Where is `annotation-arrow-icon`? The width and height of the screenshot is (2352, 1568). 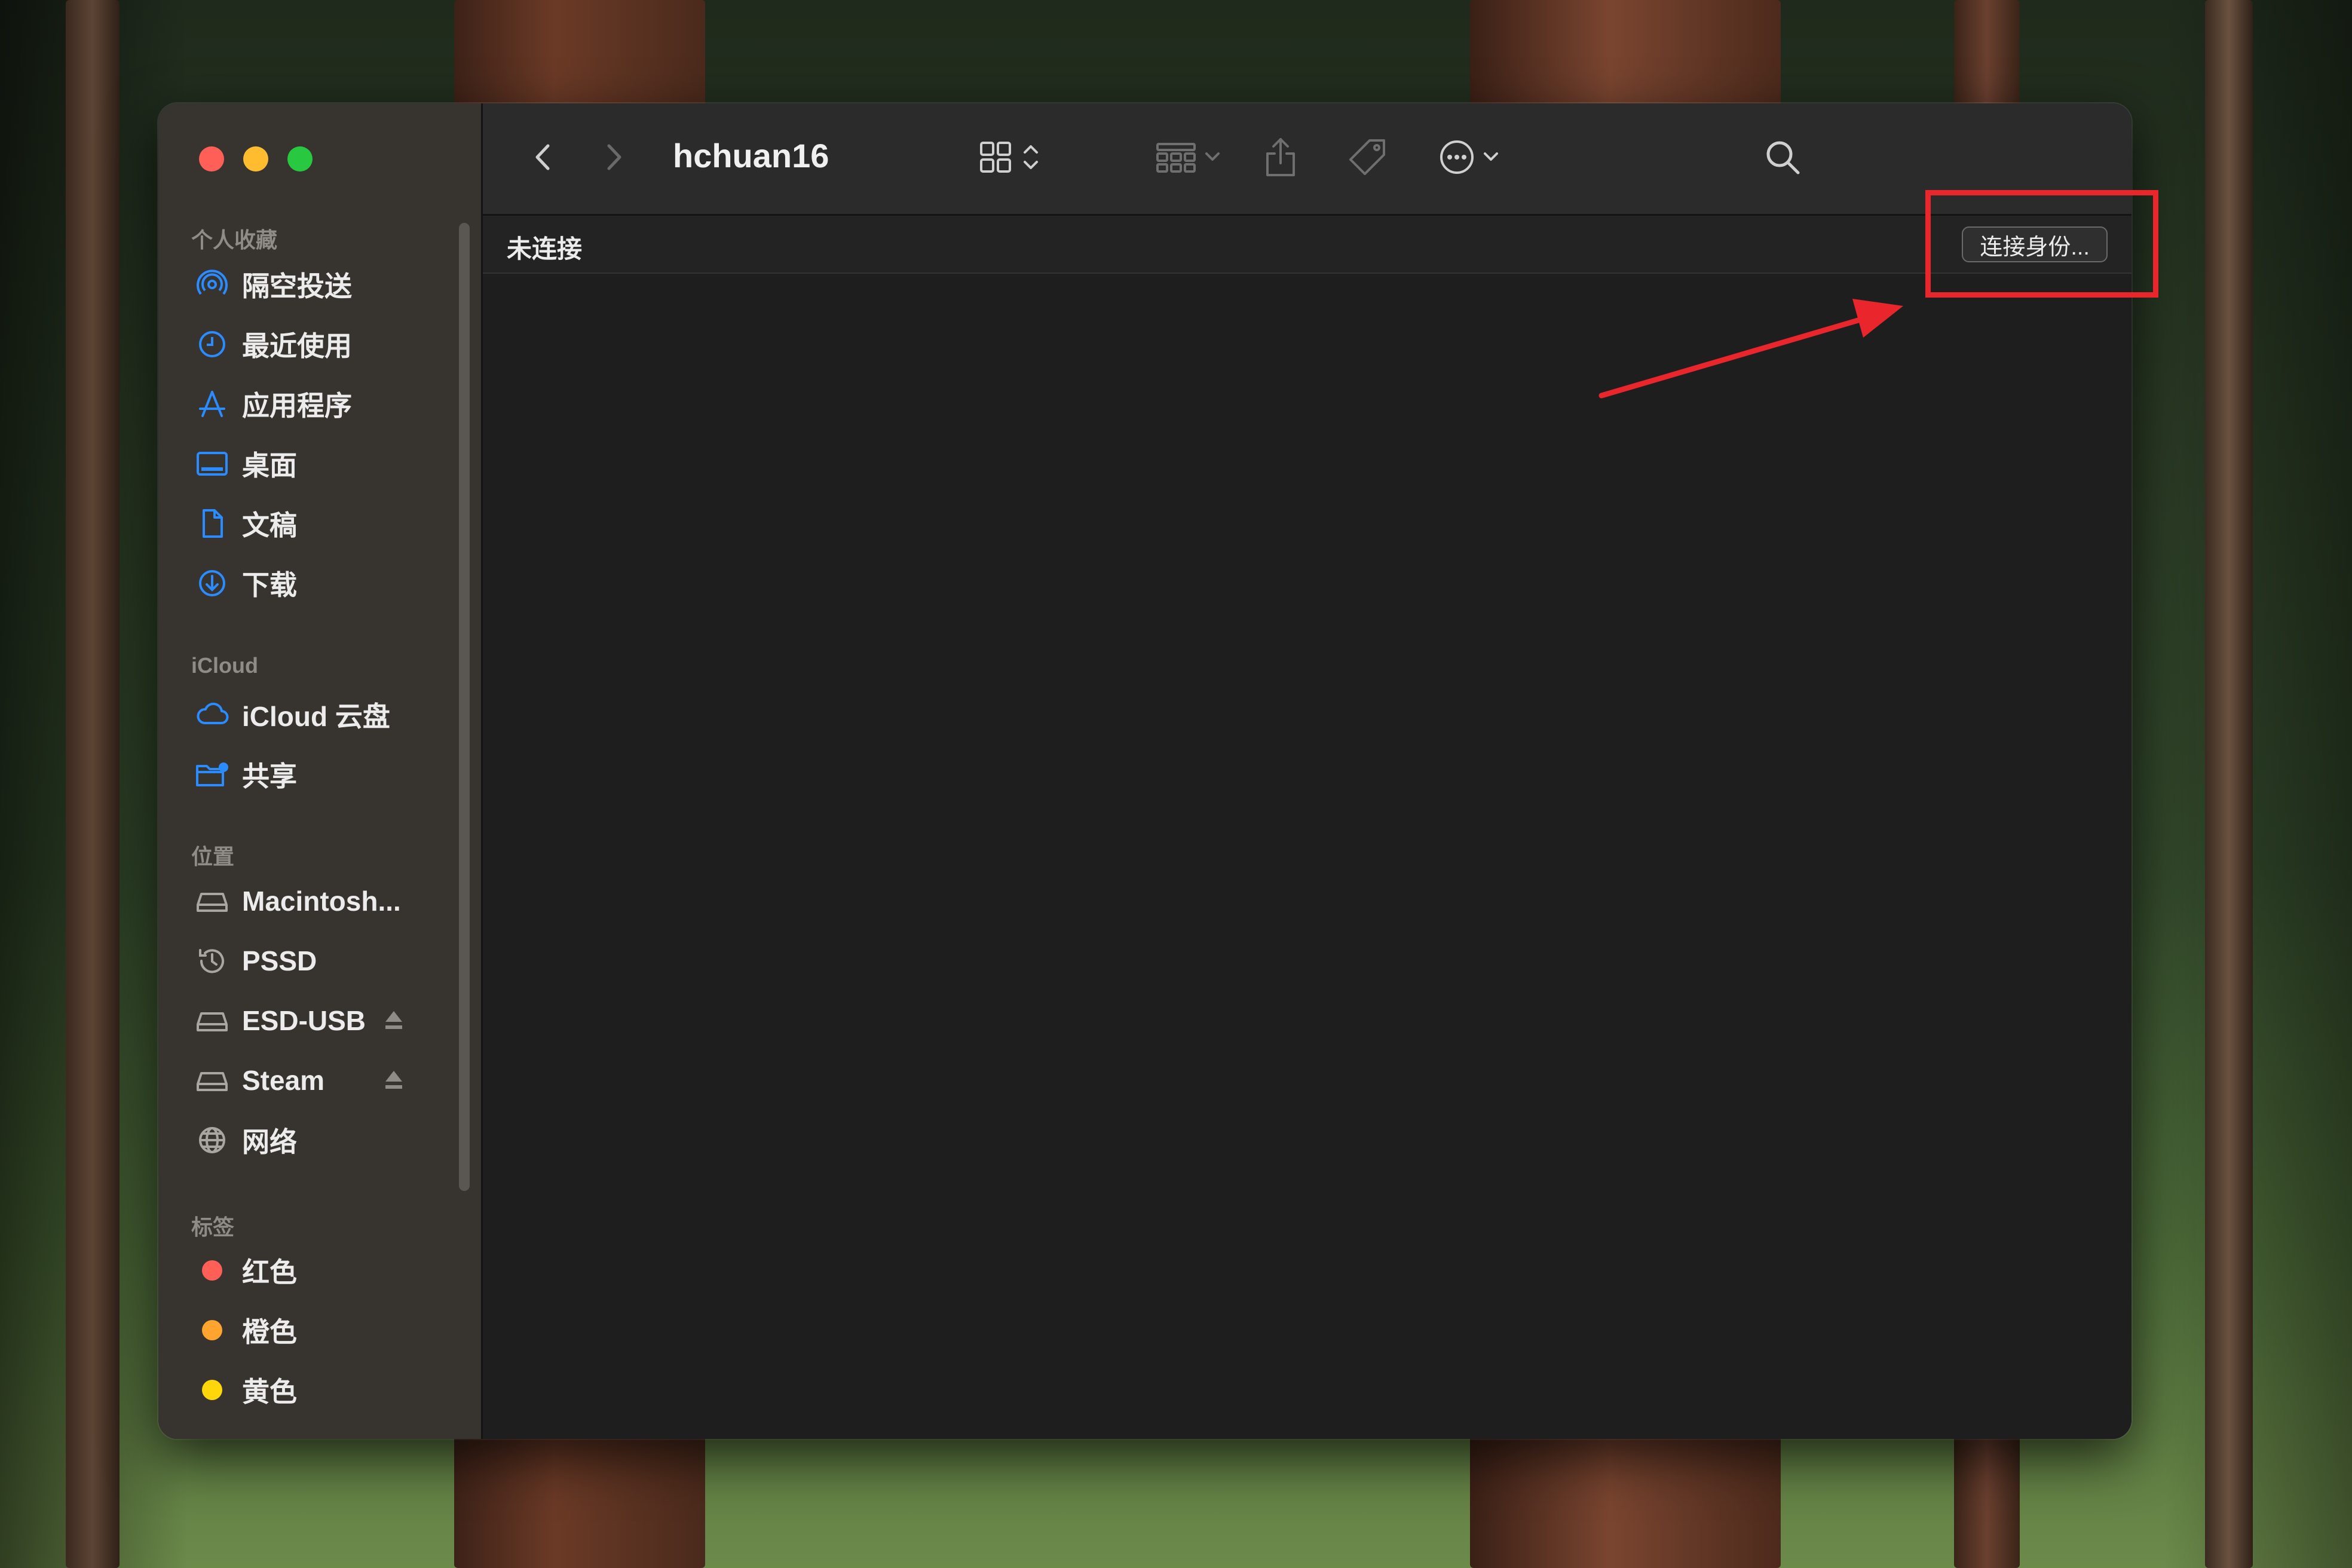
annotation-arrow-icon is located at coordinates (1751, 349).